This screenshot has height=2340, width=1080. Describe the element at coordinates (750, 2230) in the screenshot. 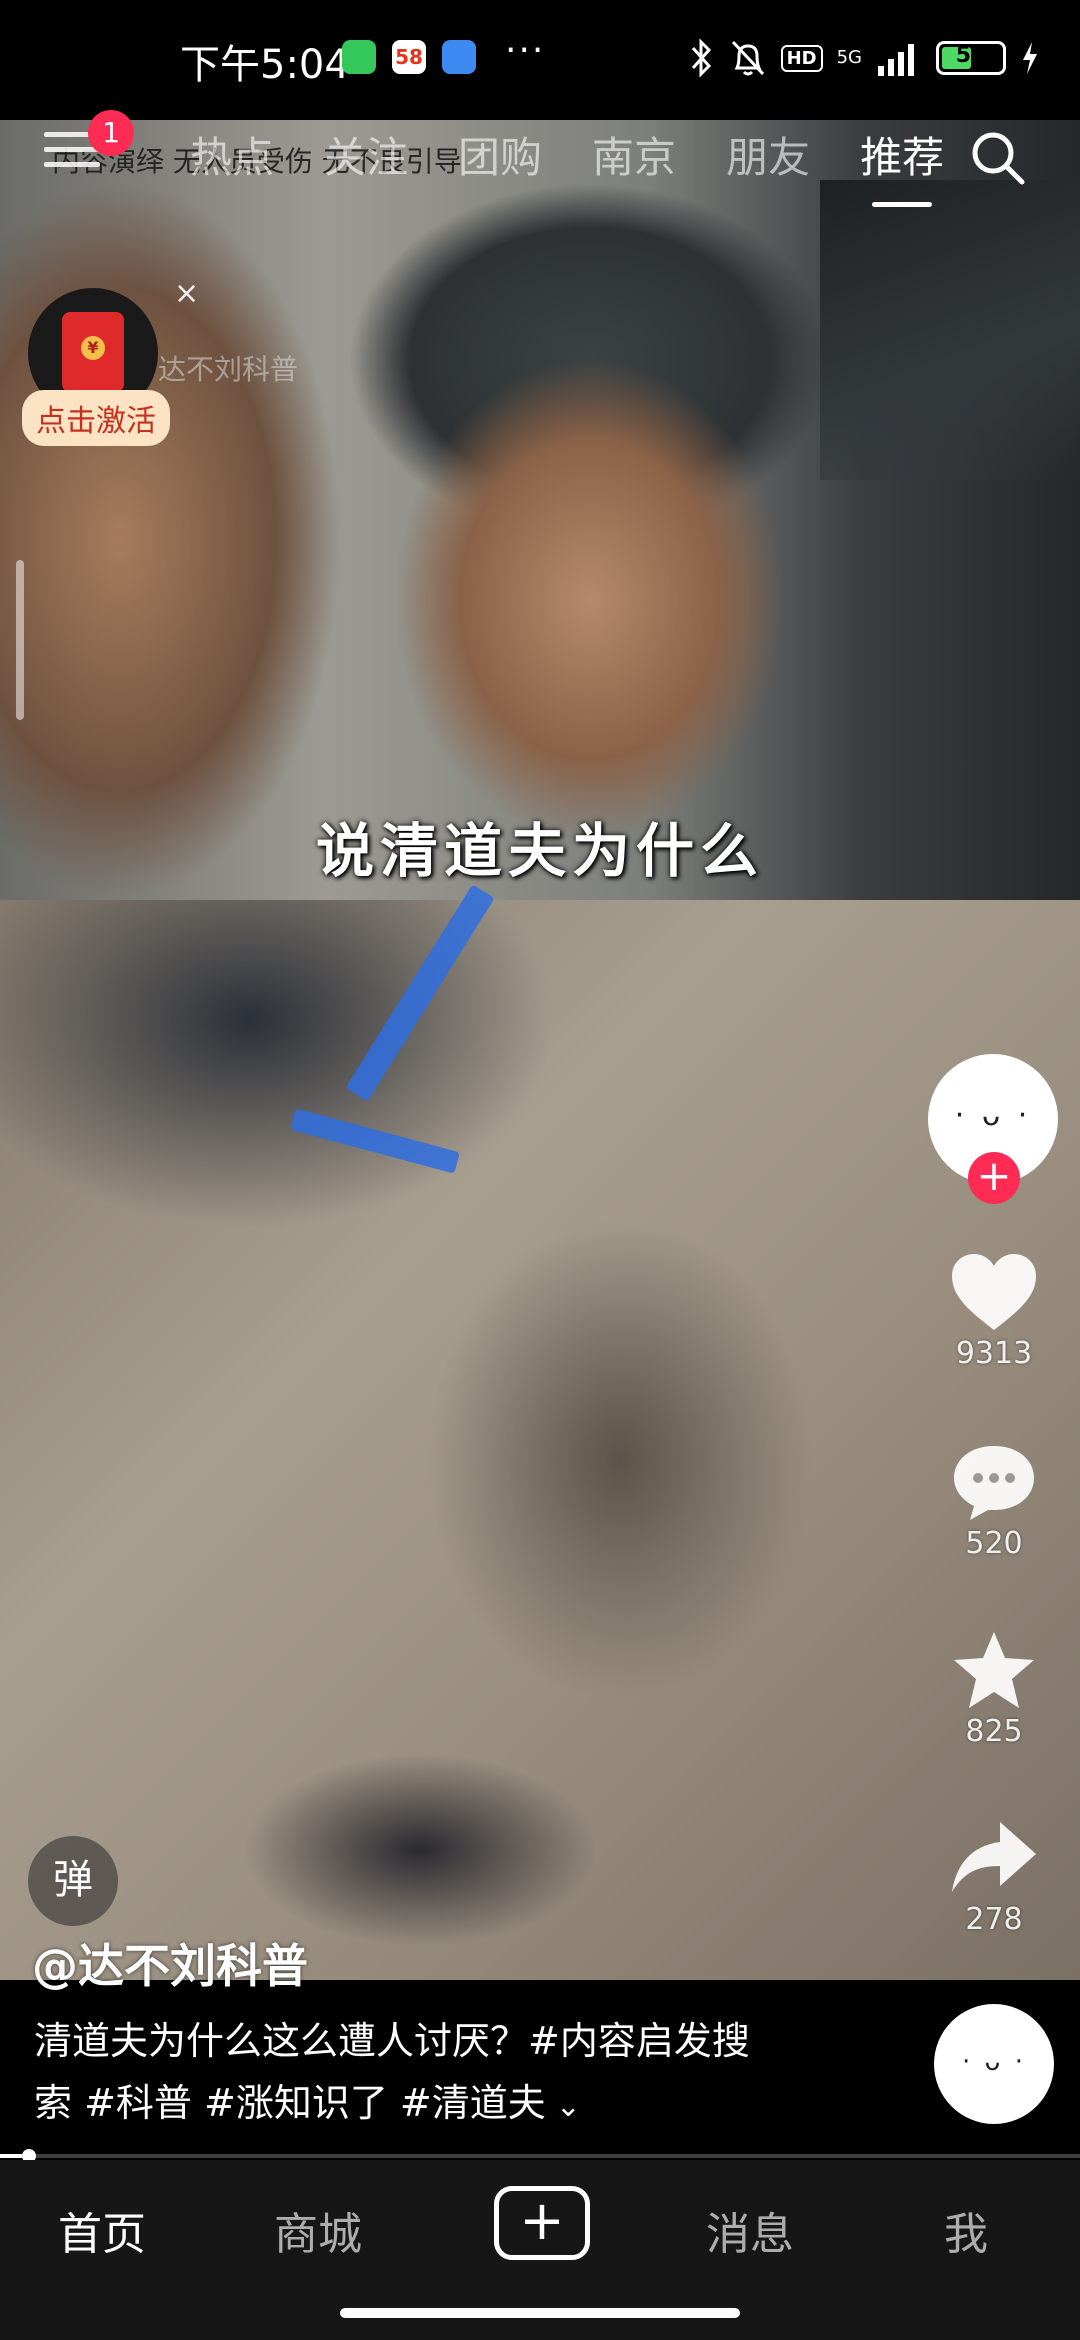

I see `nav-messages: 消息` at that location.